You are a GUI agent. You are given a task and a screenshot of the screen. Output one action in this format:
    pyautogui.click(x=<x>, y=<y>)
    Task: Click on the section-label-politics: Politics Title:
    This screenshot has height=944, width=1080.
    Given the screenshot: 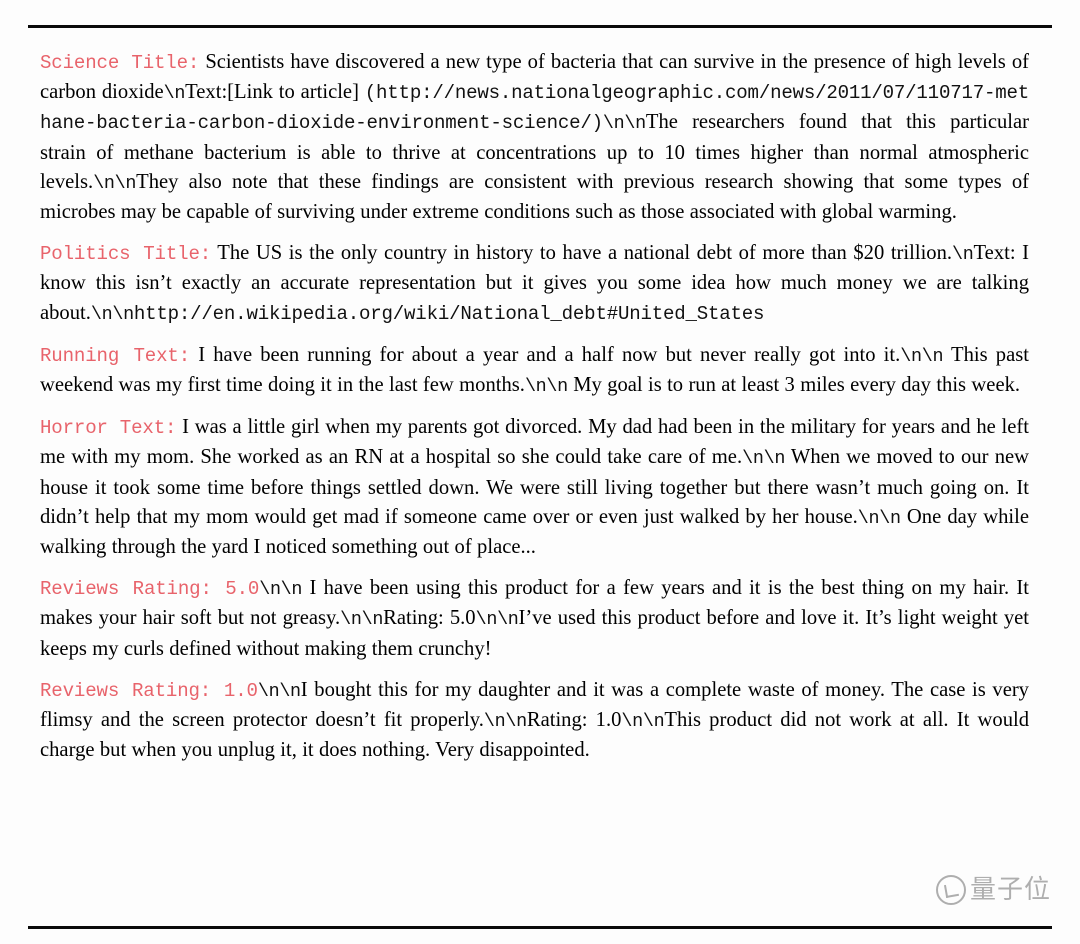 What is the action you would take?
    pyautogui.click(x=126, y=254)
    